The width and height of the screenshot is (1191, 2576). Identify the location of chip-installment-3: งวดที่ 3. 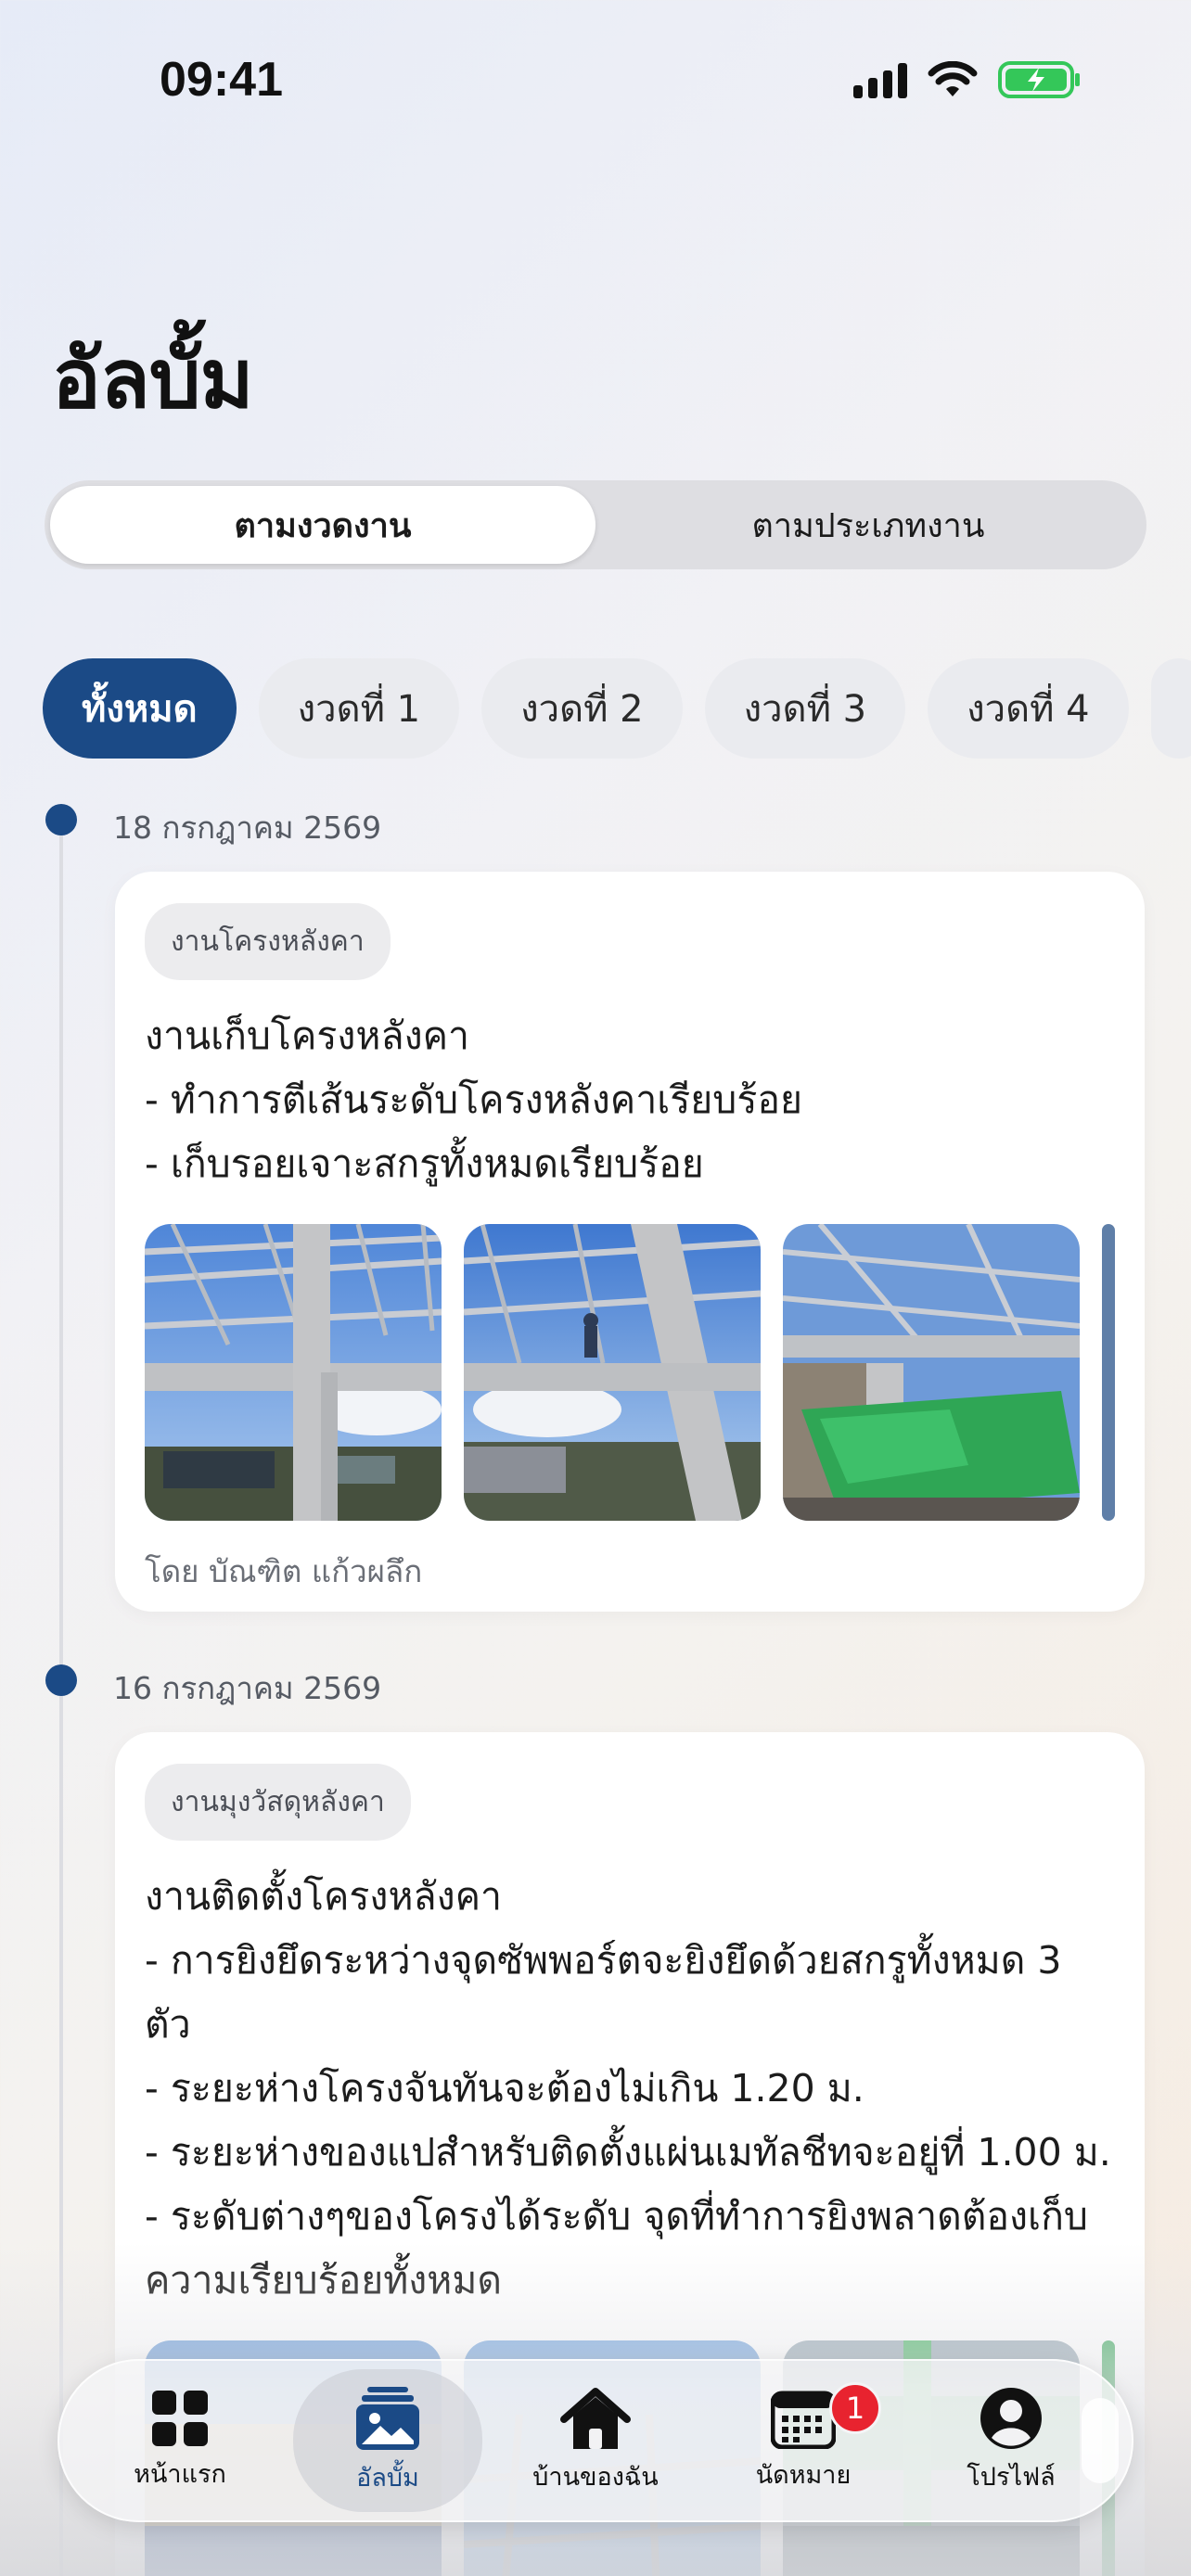
(805, 709).